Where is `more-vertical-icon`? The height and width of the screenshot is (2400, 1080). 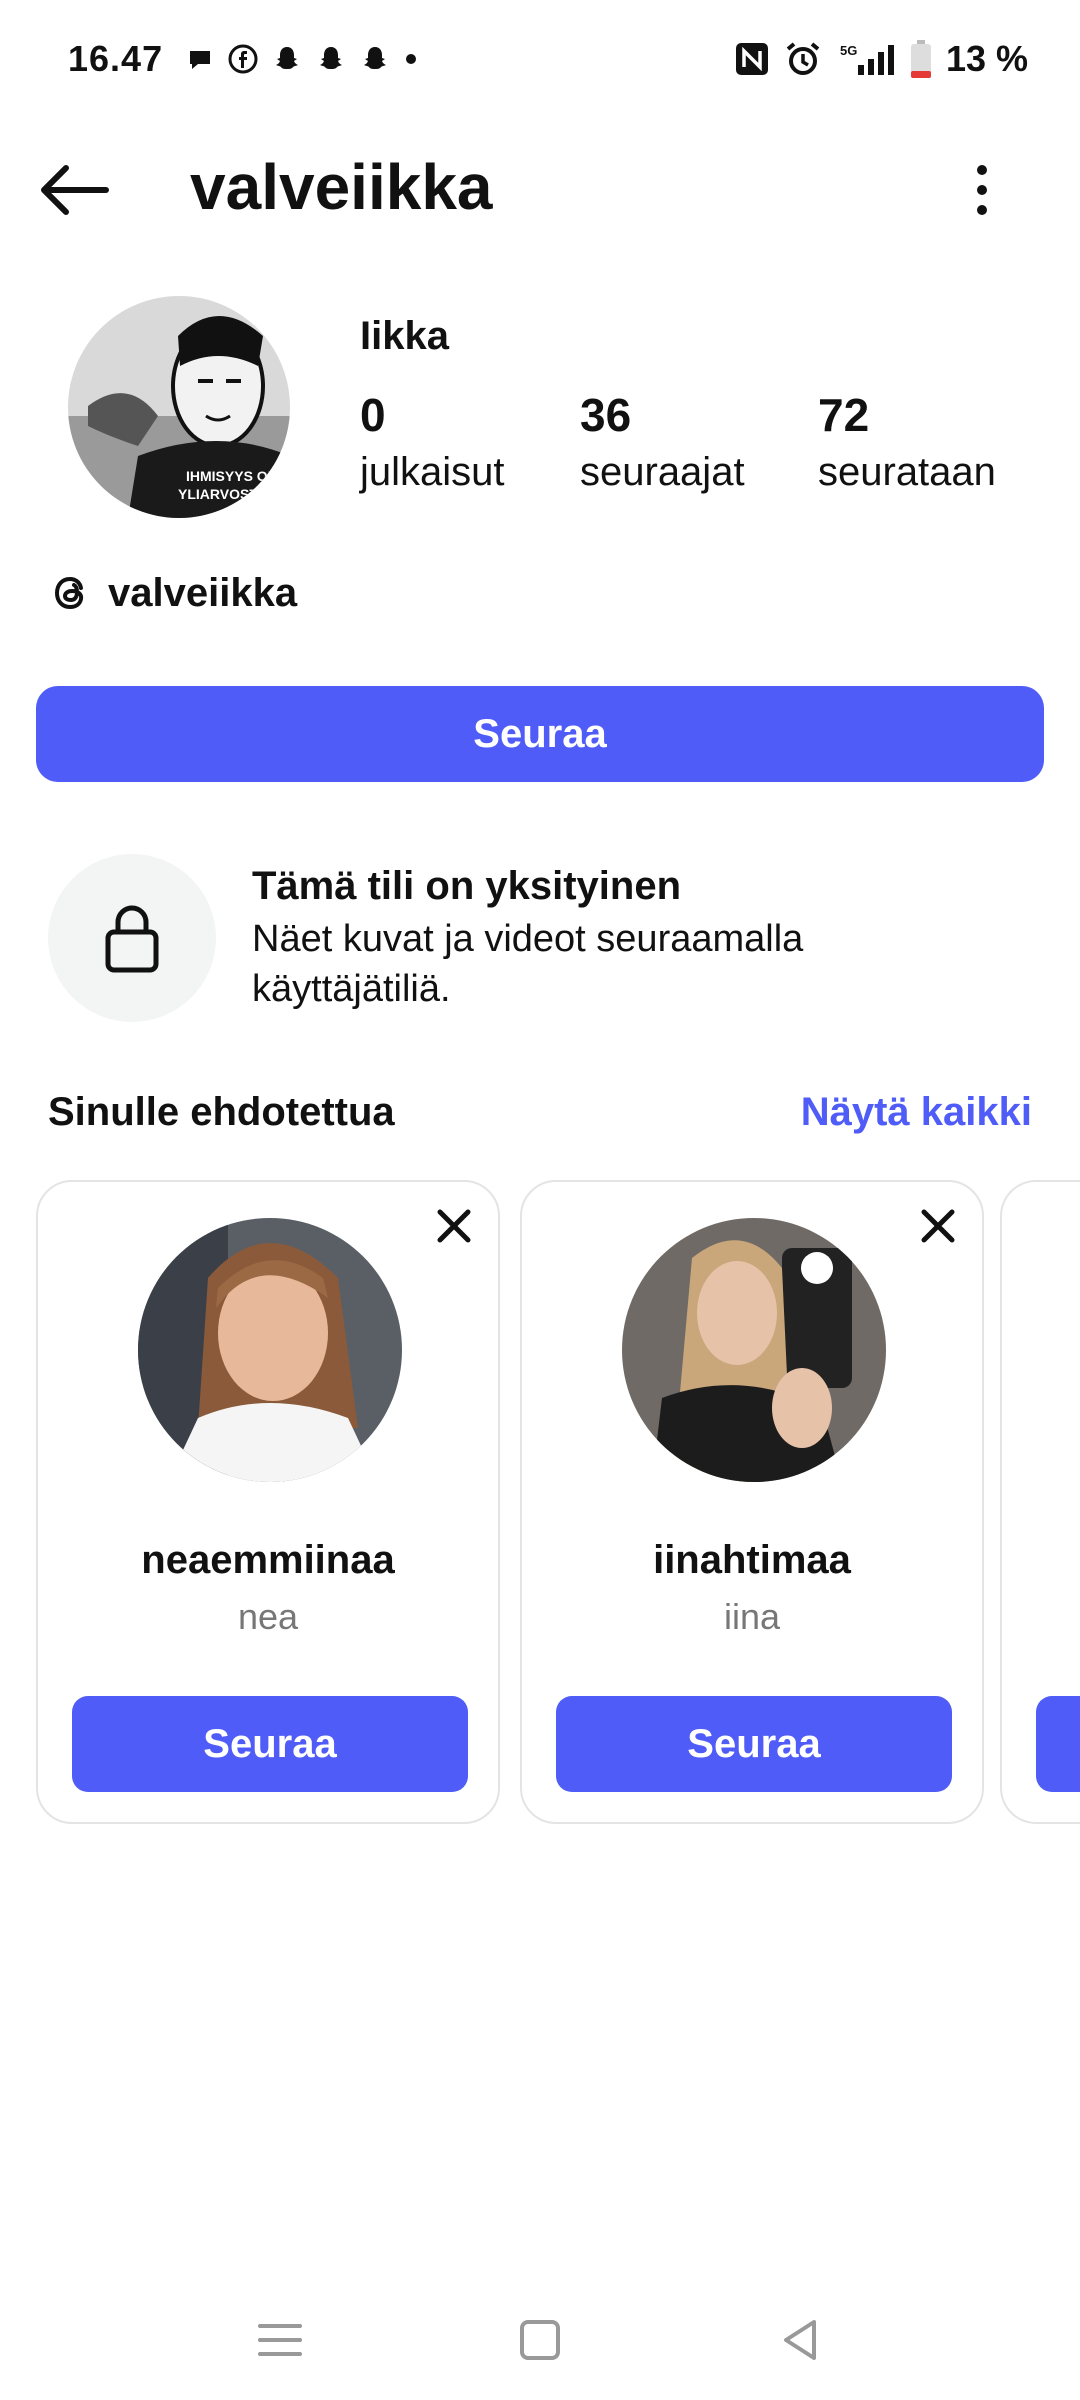 more-vertical-icon is located at coordinates (982, 190).